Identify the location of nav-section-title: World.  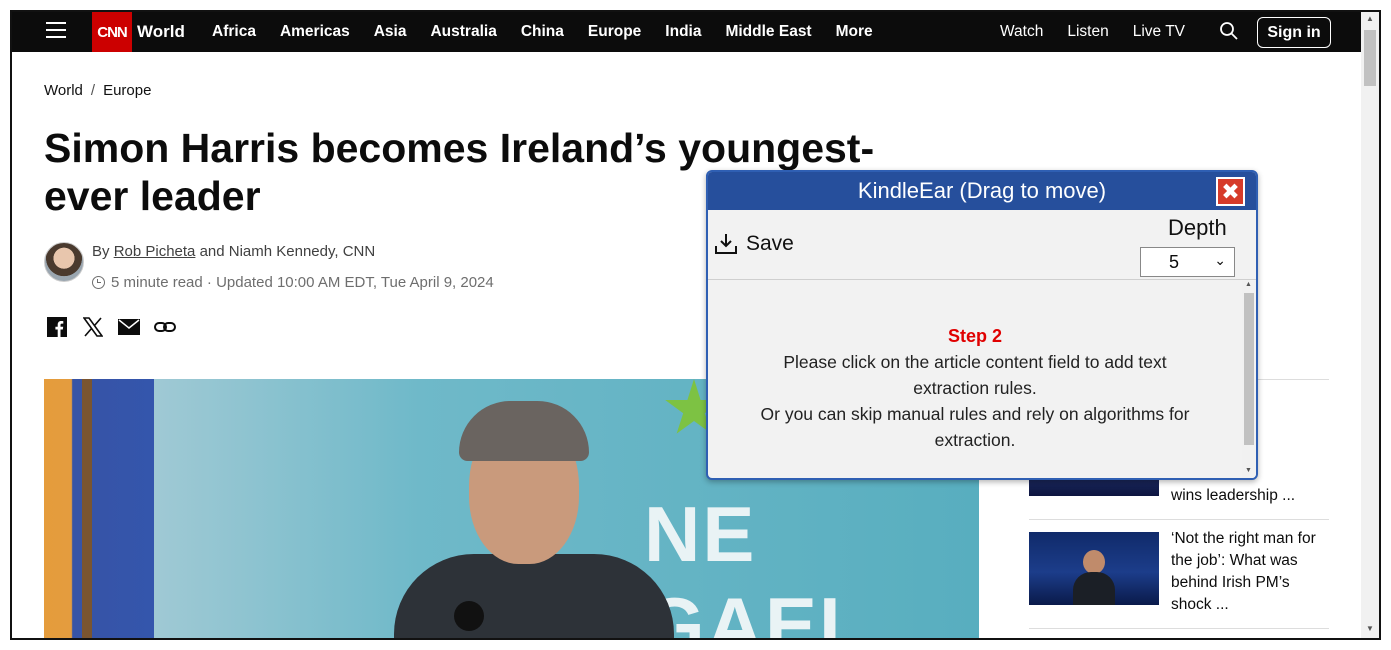
(161, 32).